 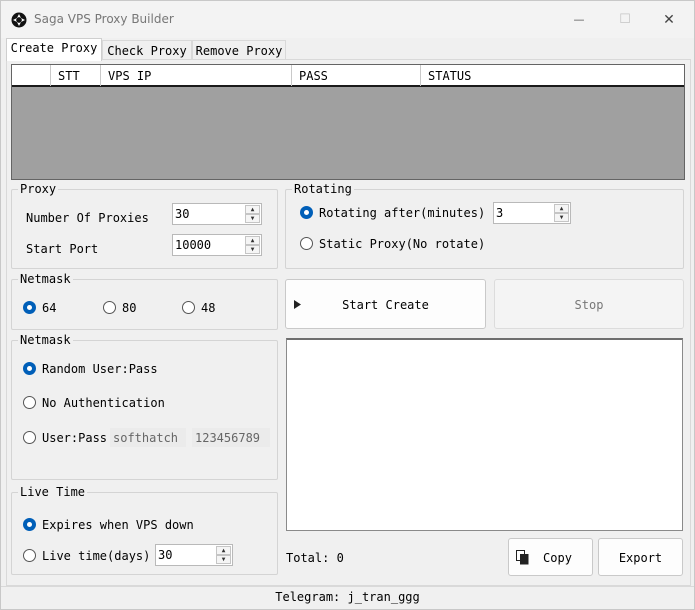 What do you see at coordinates (208, 308) in the screenshot?
I see `netmask-48-label: 48` at bounding box center [208, 308].